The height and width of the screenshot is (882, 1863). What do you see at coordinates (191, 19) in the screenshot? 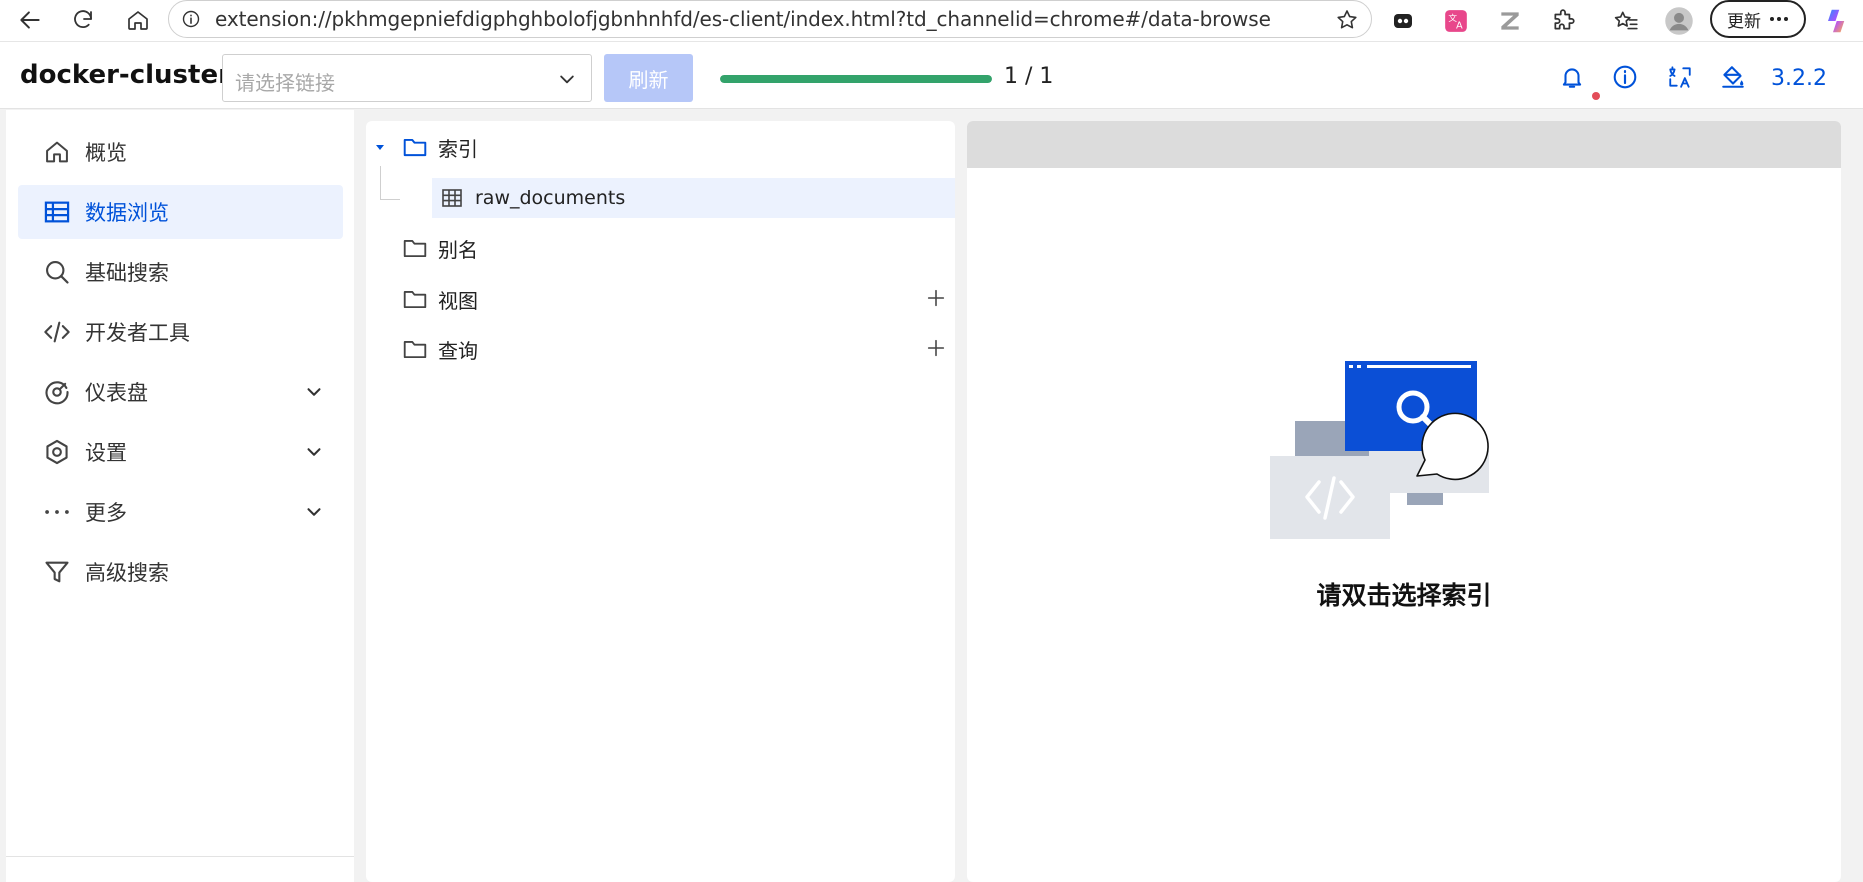
I see `info-icon` at bounding box center [191, 19].